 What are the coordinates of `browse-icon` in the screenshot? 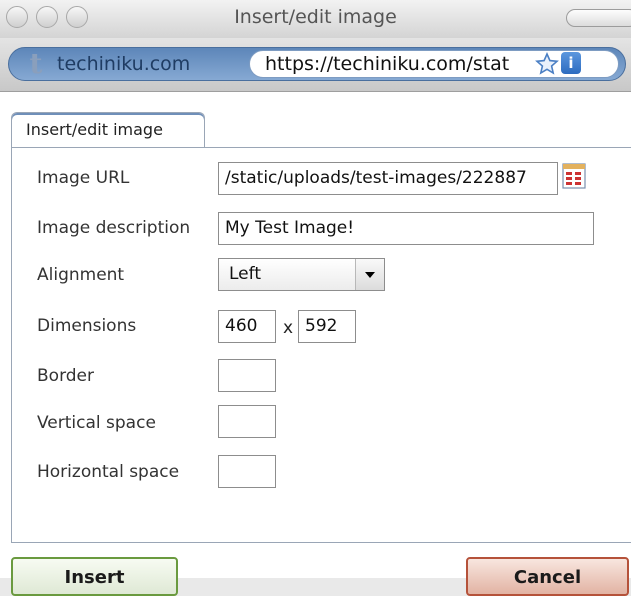 It's located at (574, 176).